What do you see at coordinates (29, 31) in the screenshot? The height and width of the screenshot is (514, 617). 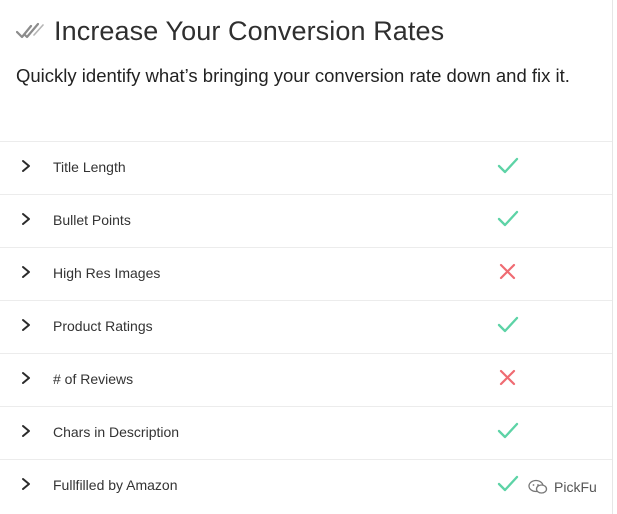 I see `double-check-icon` at bounding box center [29, 31].